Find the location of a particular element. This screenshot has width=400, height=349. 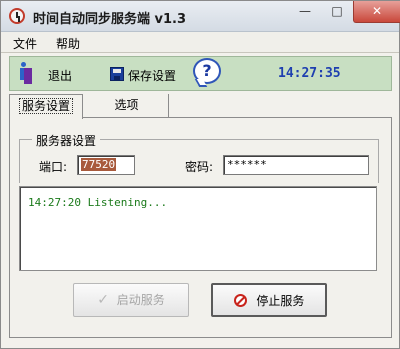

stop-service-label: 停止服务 is located at coordinates (280, 301).